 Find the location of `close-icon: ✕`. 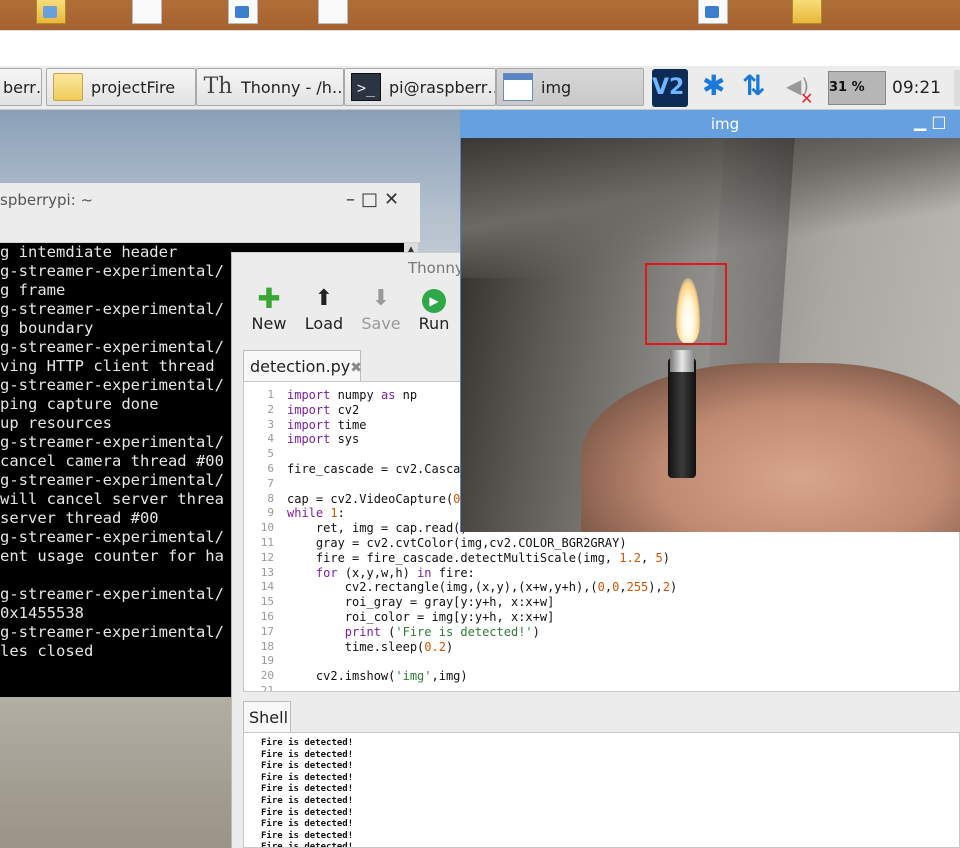

close-icon: ✕ is located at coordinates (394, 199).